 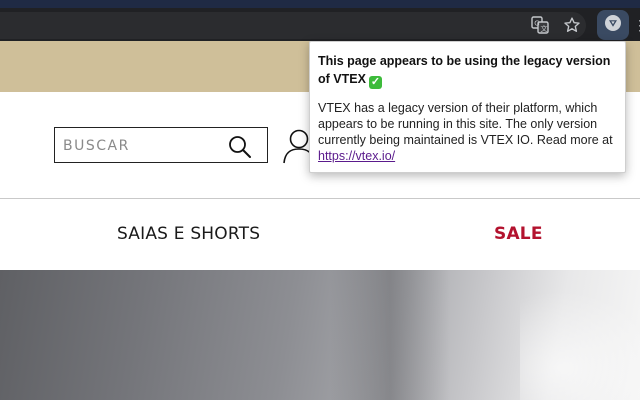 I want to click on nav-item-sale: SALE, so click(x=518, y=234).